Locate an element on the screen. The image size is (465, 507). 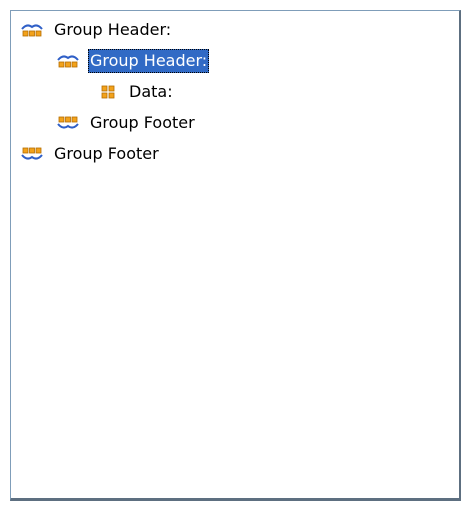
tree-node-label: Data: is located at coordinates (151, 91).